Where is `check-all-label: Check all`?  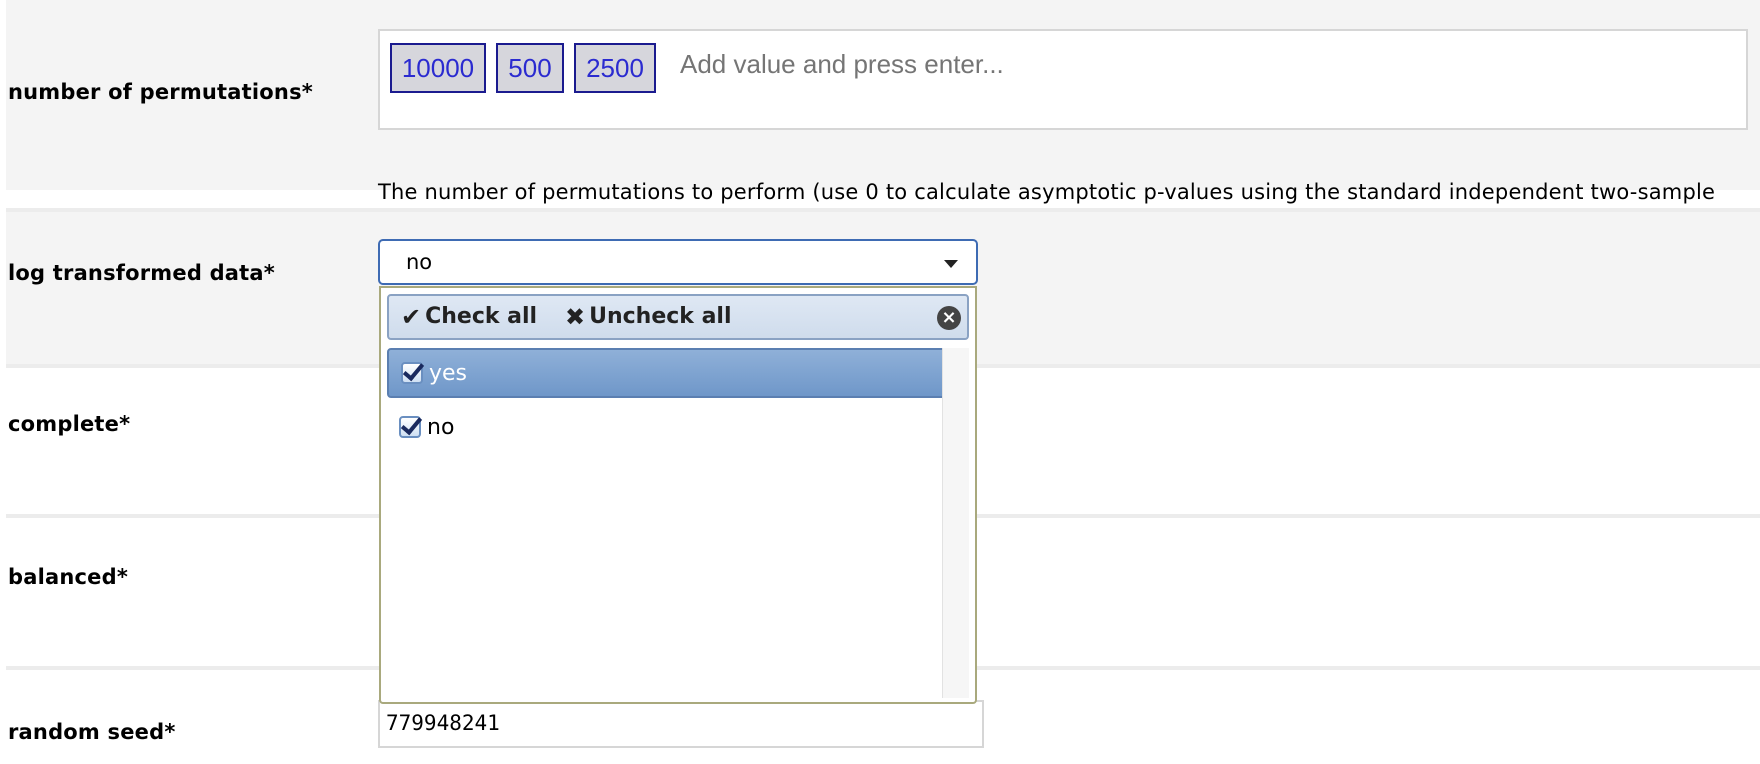
check-all-label: Check all is located at coordinates (481, 316).